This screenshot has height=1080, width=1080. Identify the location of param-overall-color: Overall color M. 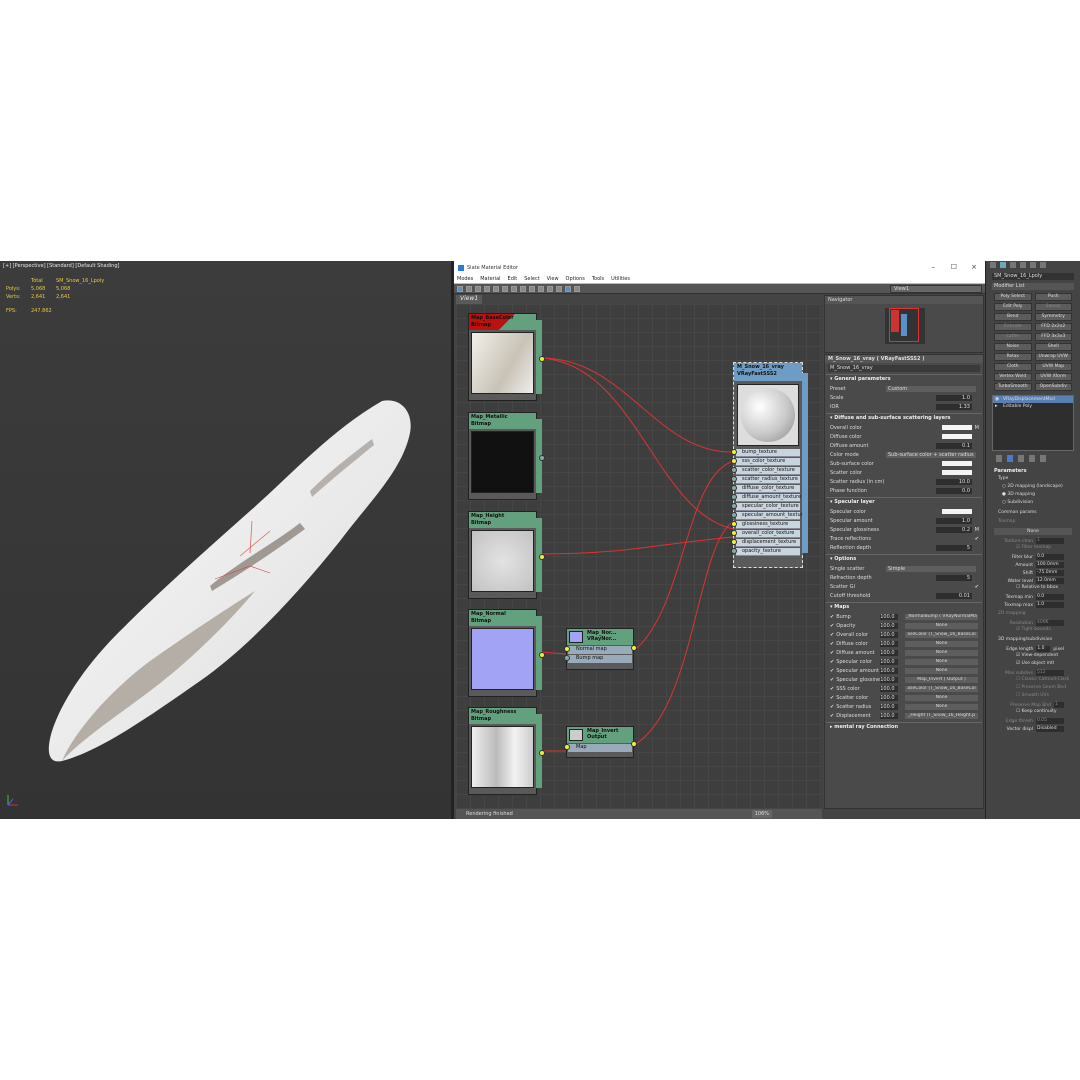
(904, 427).